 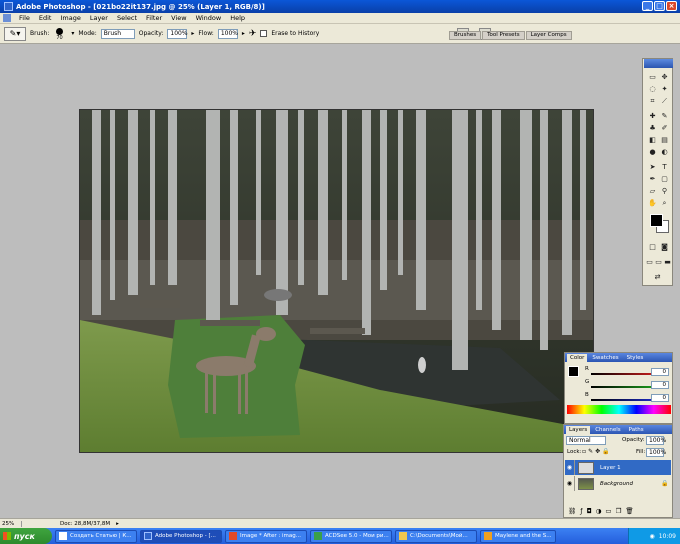 I want to click on delete-layer-icon: 🗑, so click(x=631, y=511).